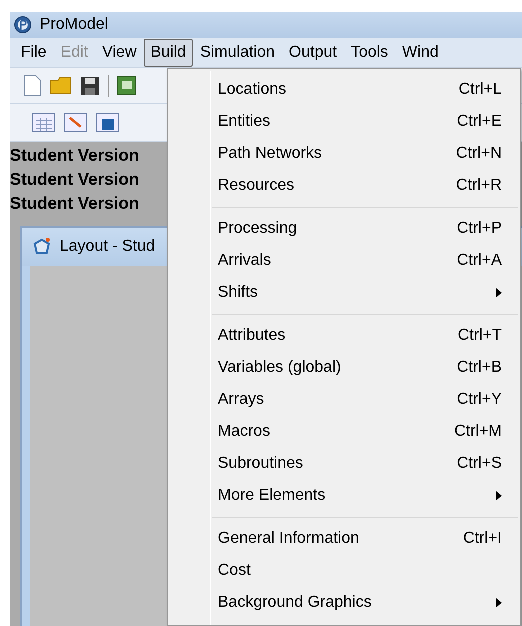 This screenshot has width=522, height=626. I want to click on menu-item: Variables (global) Ctrl+B, so click(344, 368).